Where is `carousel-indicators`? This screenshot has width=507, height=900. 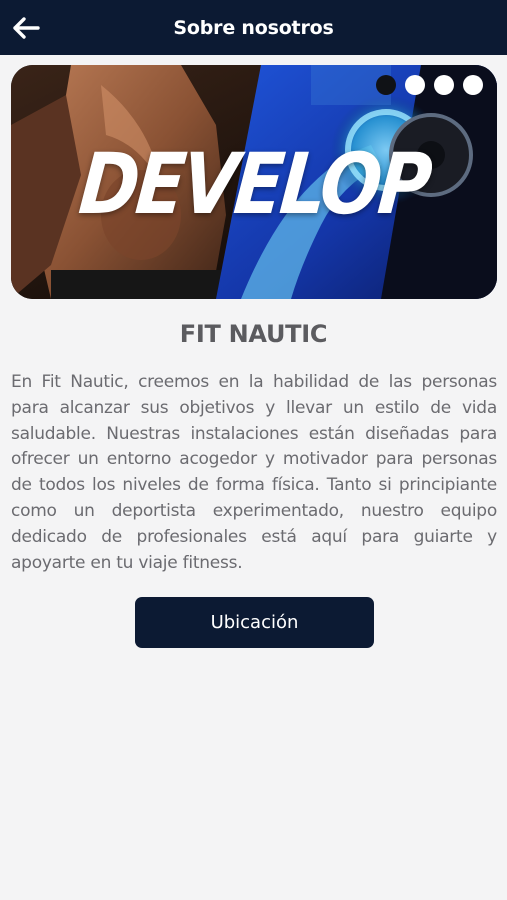
carousel-indicators is located at coordinates (429, 85).